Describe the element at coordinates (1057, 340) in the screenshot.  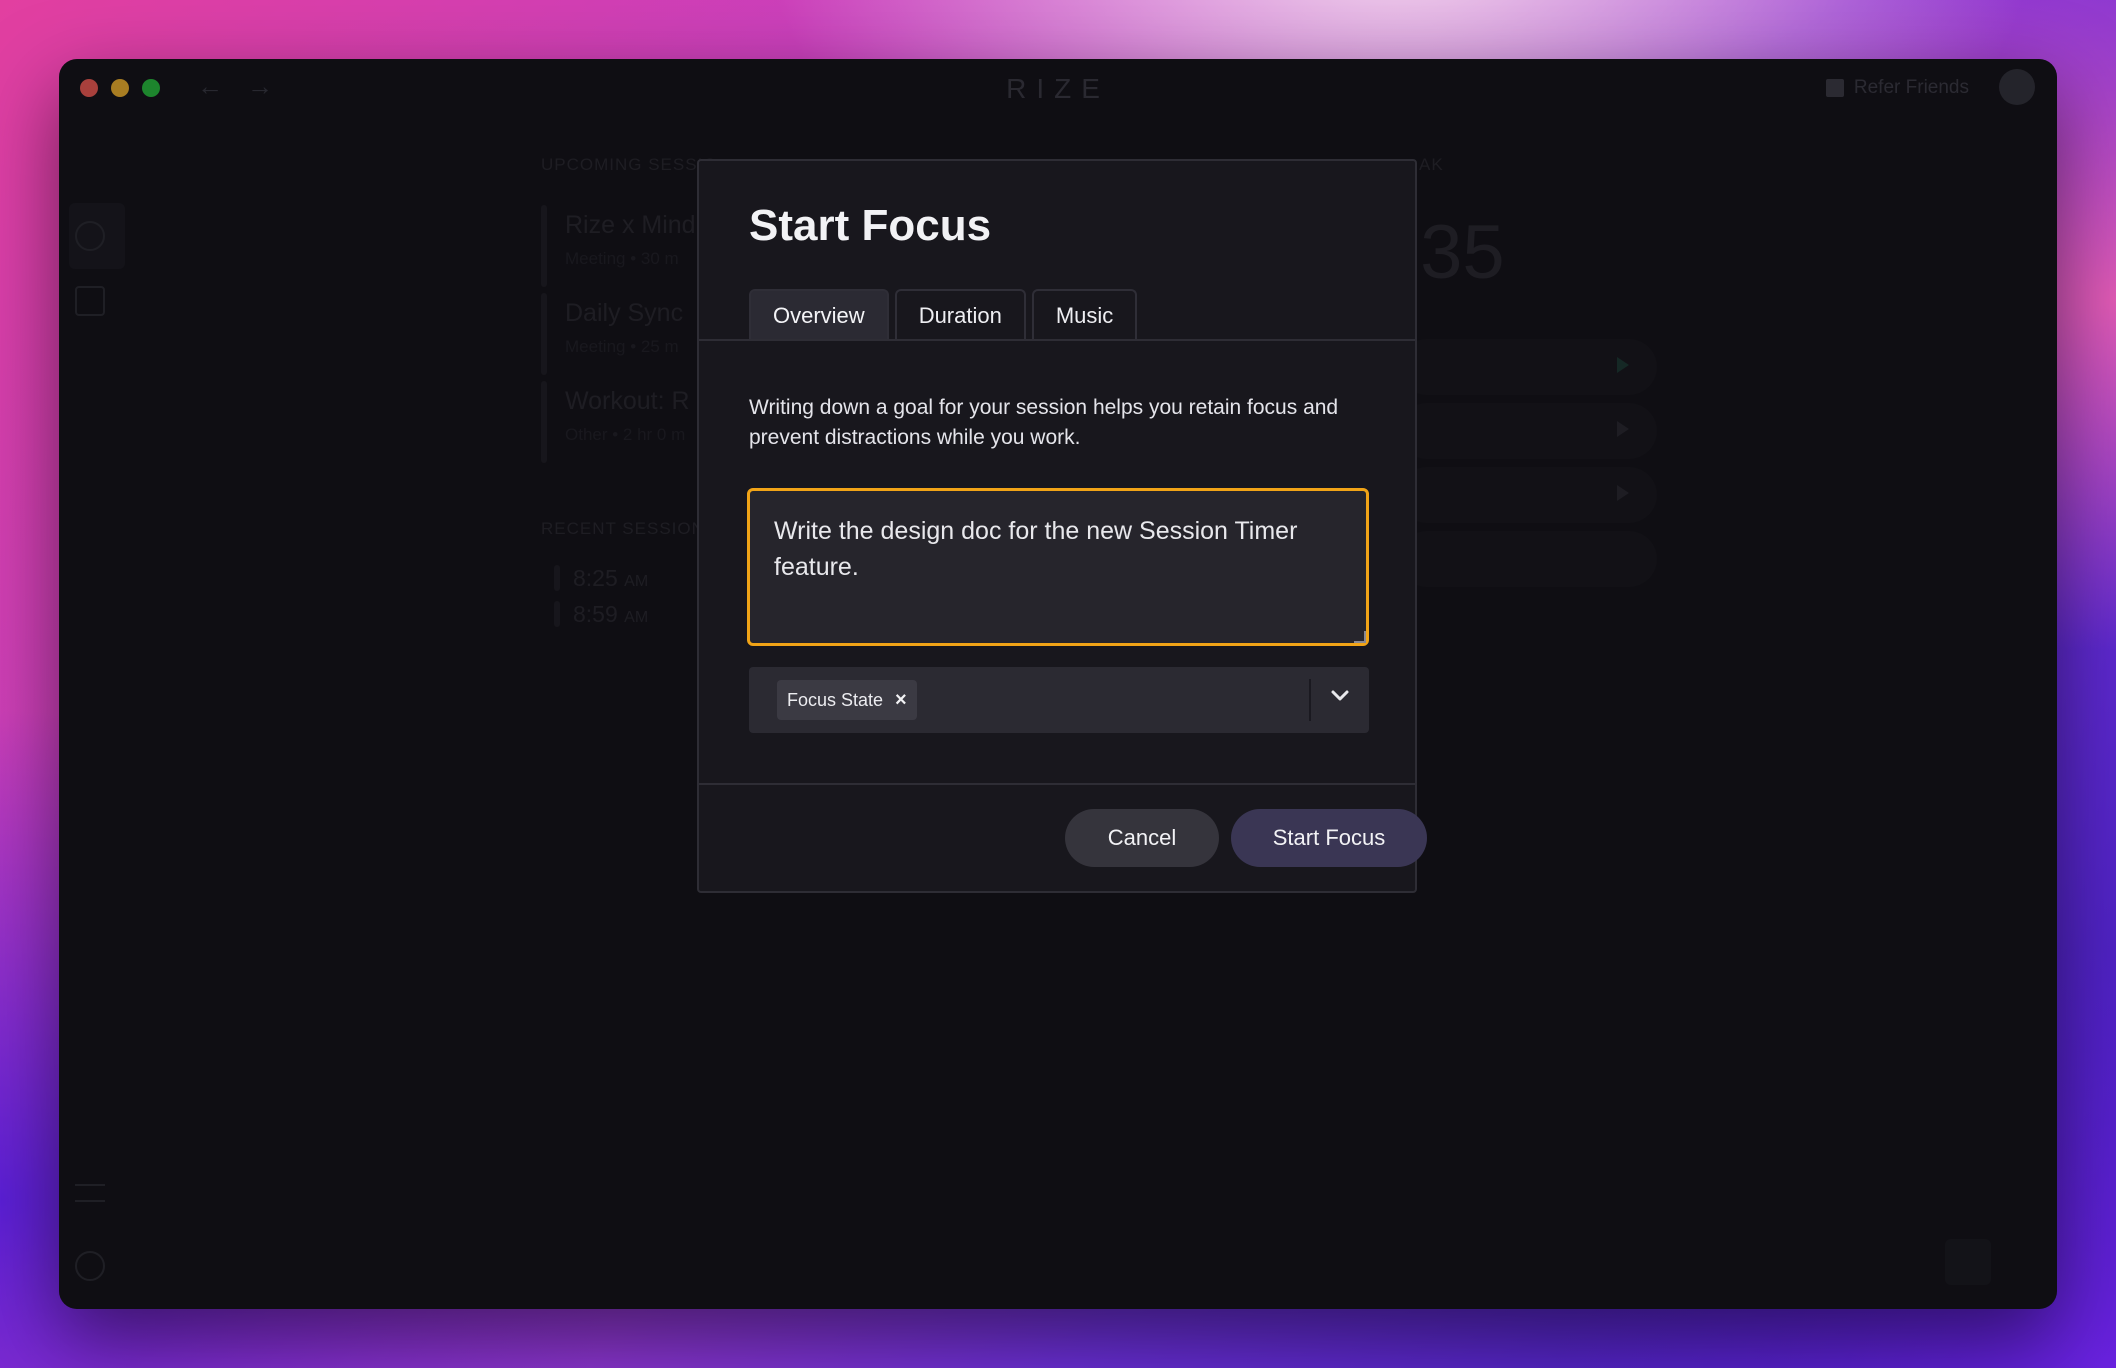
I see `tab-divider` at that location.